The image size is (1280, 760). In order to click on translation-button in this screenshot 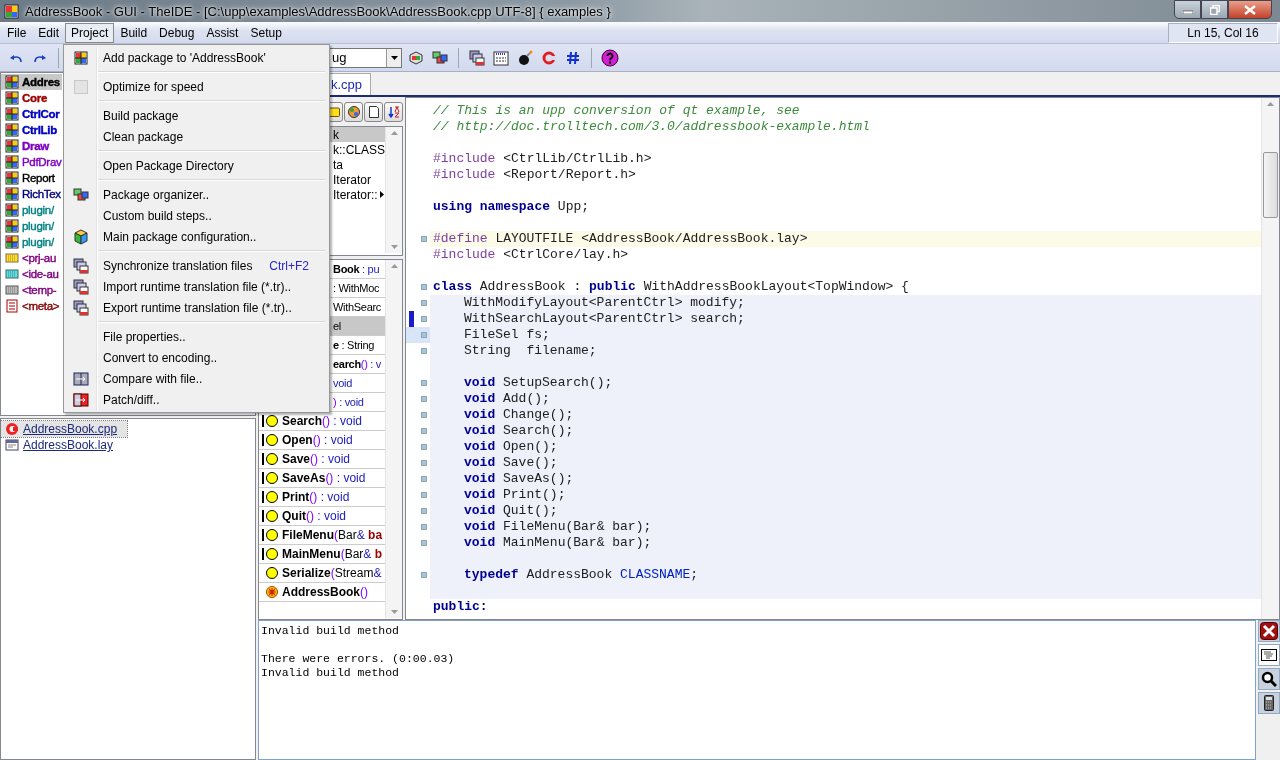, I will do `click(477, 57)`.